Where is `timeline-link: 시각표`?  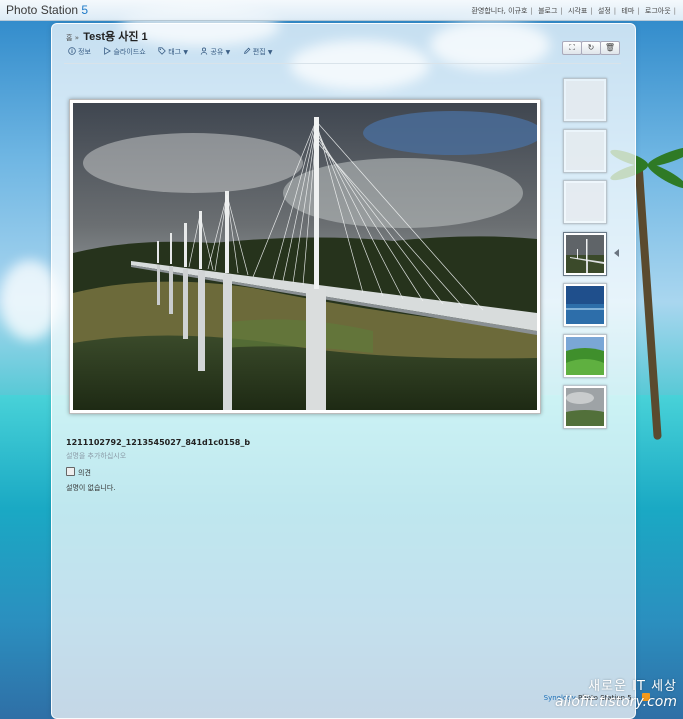
timeline-link: 시각표 is located at coordinates (577, 11).